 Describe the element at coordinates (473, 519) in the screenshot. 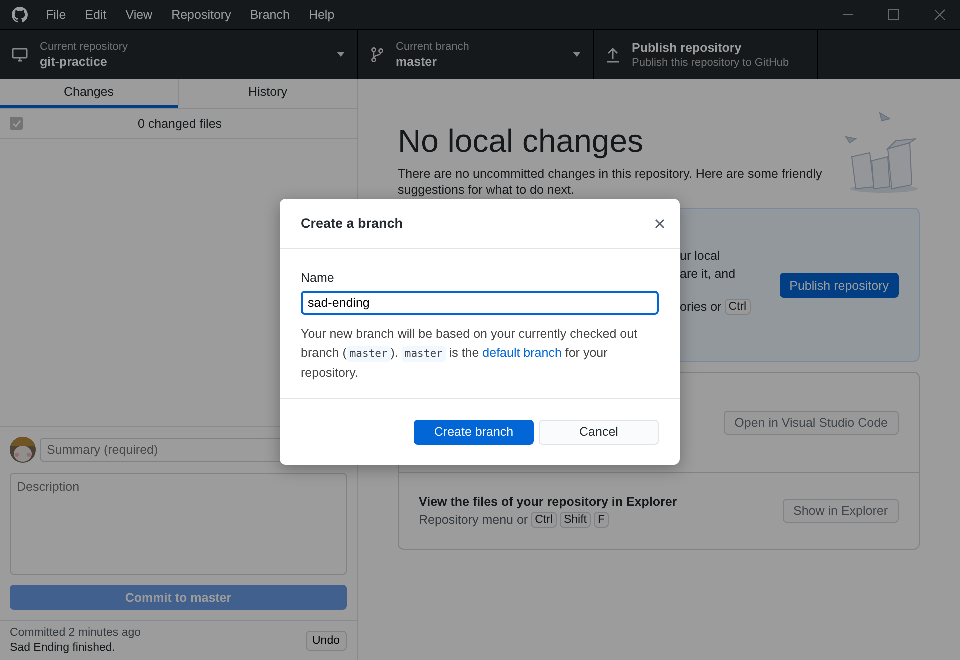

I see `action-description: Repository menu or` at that location.